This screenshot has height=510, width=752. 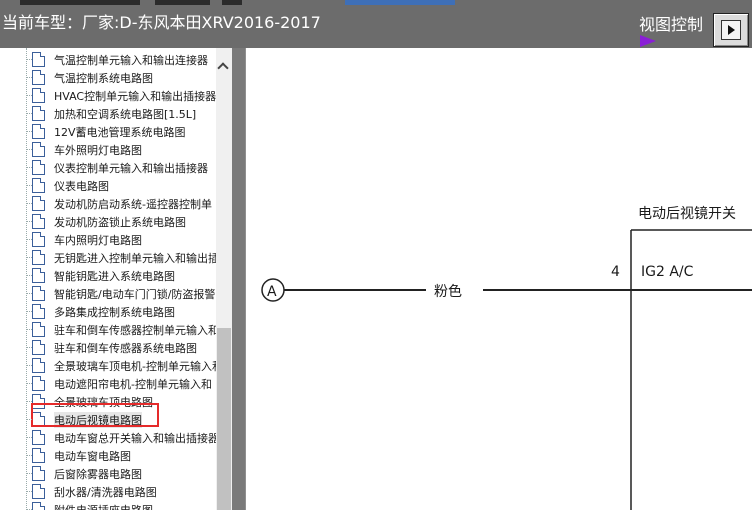 I want to click on tree-item-label: 车内照明灯电路图, so click(x=98, y=240).